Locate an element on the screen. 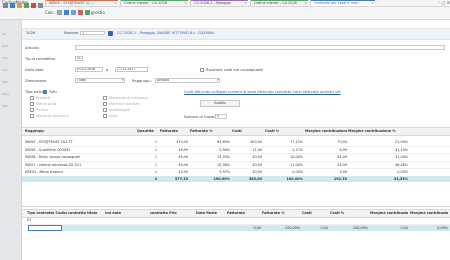 This screenshot has height=260, width=450. numero-copie-field: 0 is located at coordinates (221, 116).